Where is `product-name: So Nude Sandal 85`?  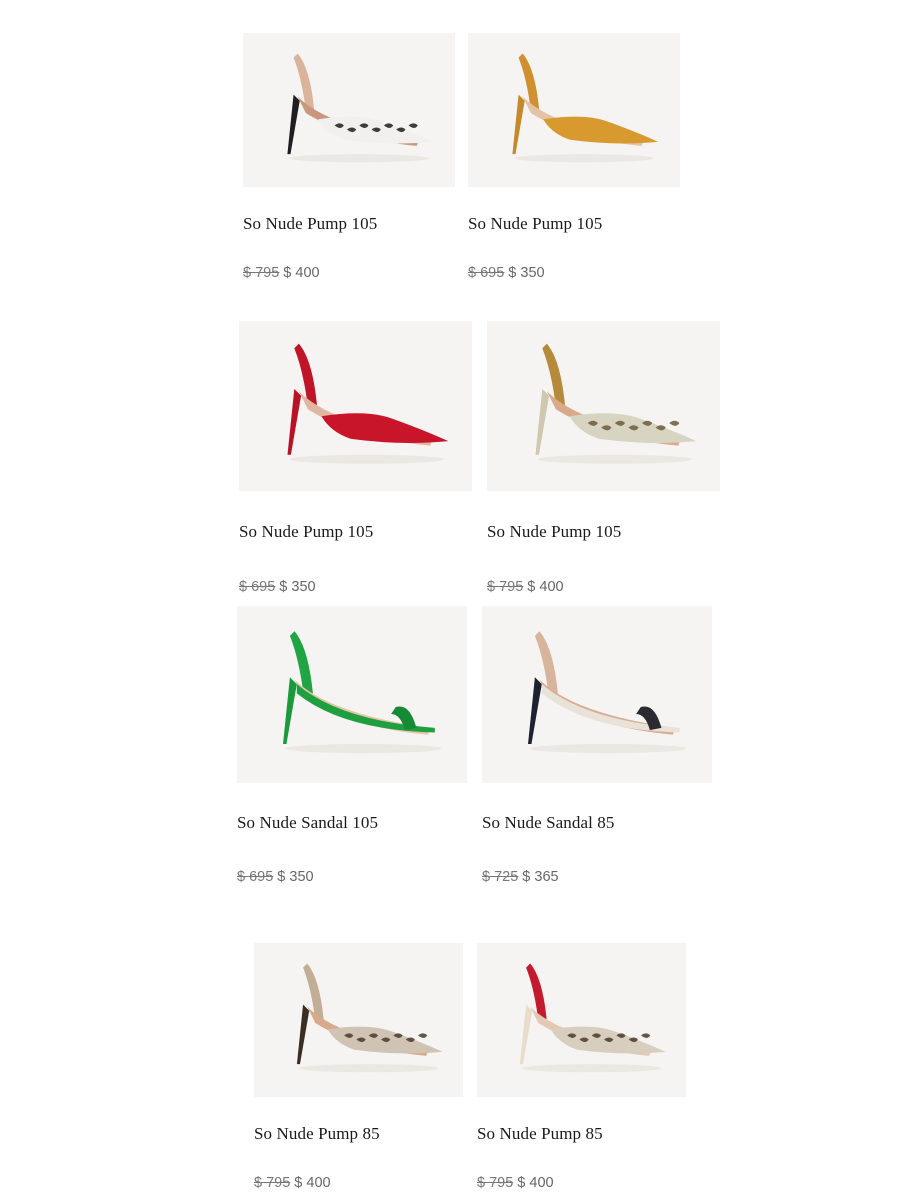
product-name: So Nude Sandal 85 is located at coordinates (548, 823).